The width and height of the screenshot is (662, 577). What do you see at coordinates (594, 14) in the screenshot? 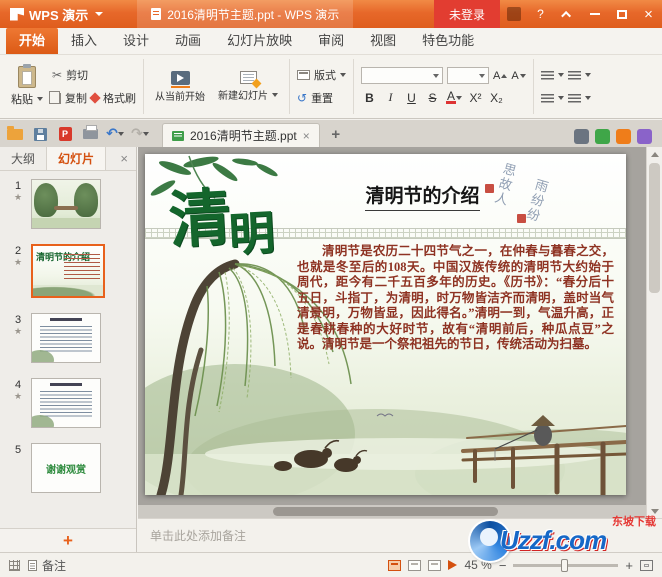
I see `minimize-button` at bounding box center [594, 14].